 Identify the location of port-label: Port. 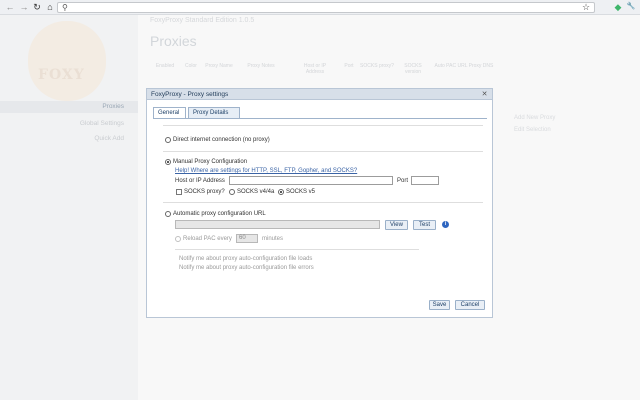
(403, 181).